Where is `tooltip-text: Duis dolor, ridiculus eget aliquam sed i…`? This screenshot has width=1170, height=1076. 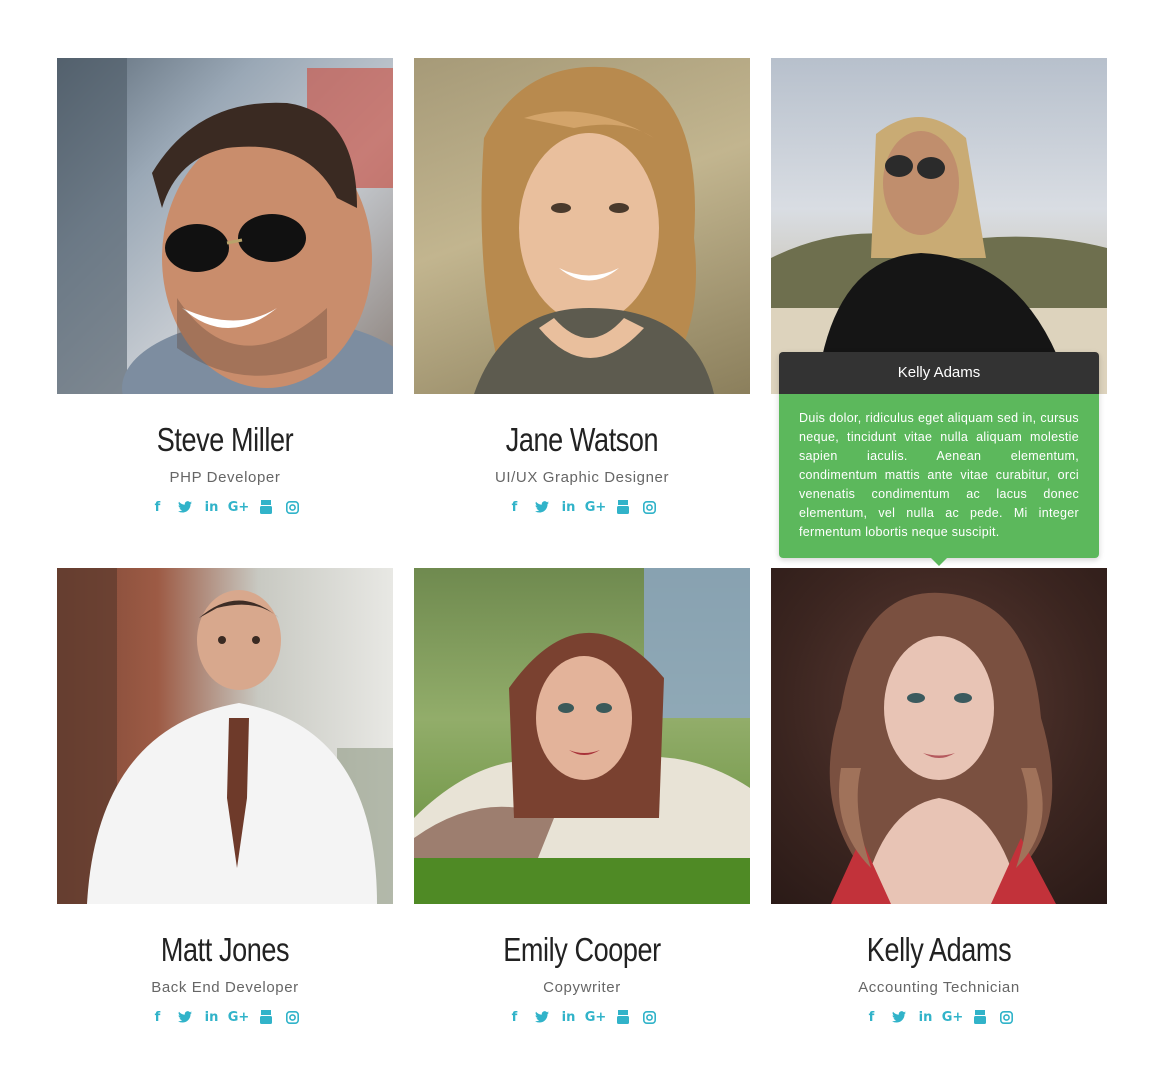 tooltip-text: Duis dolor, ridiculus eget aliquam sed i… is located at coordinates (939, 476).